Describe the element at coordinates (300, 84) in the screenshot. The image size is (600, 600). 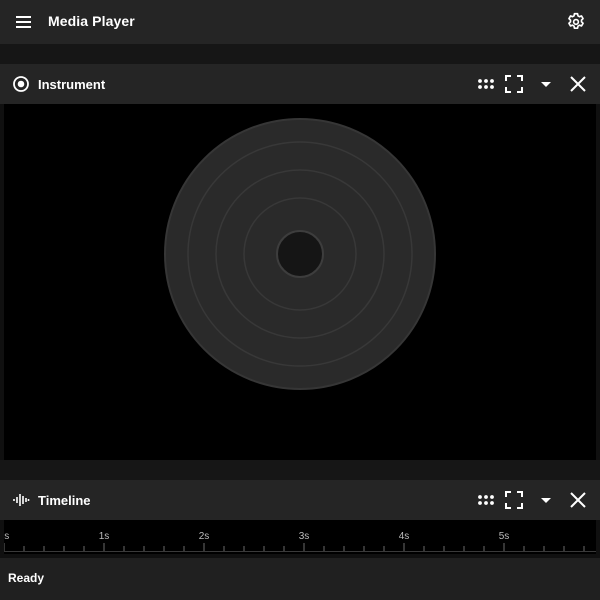
I see `instrument-panel-header: Instrument` at that location.